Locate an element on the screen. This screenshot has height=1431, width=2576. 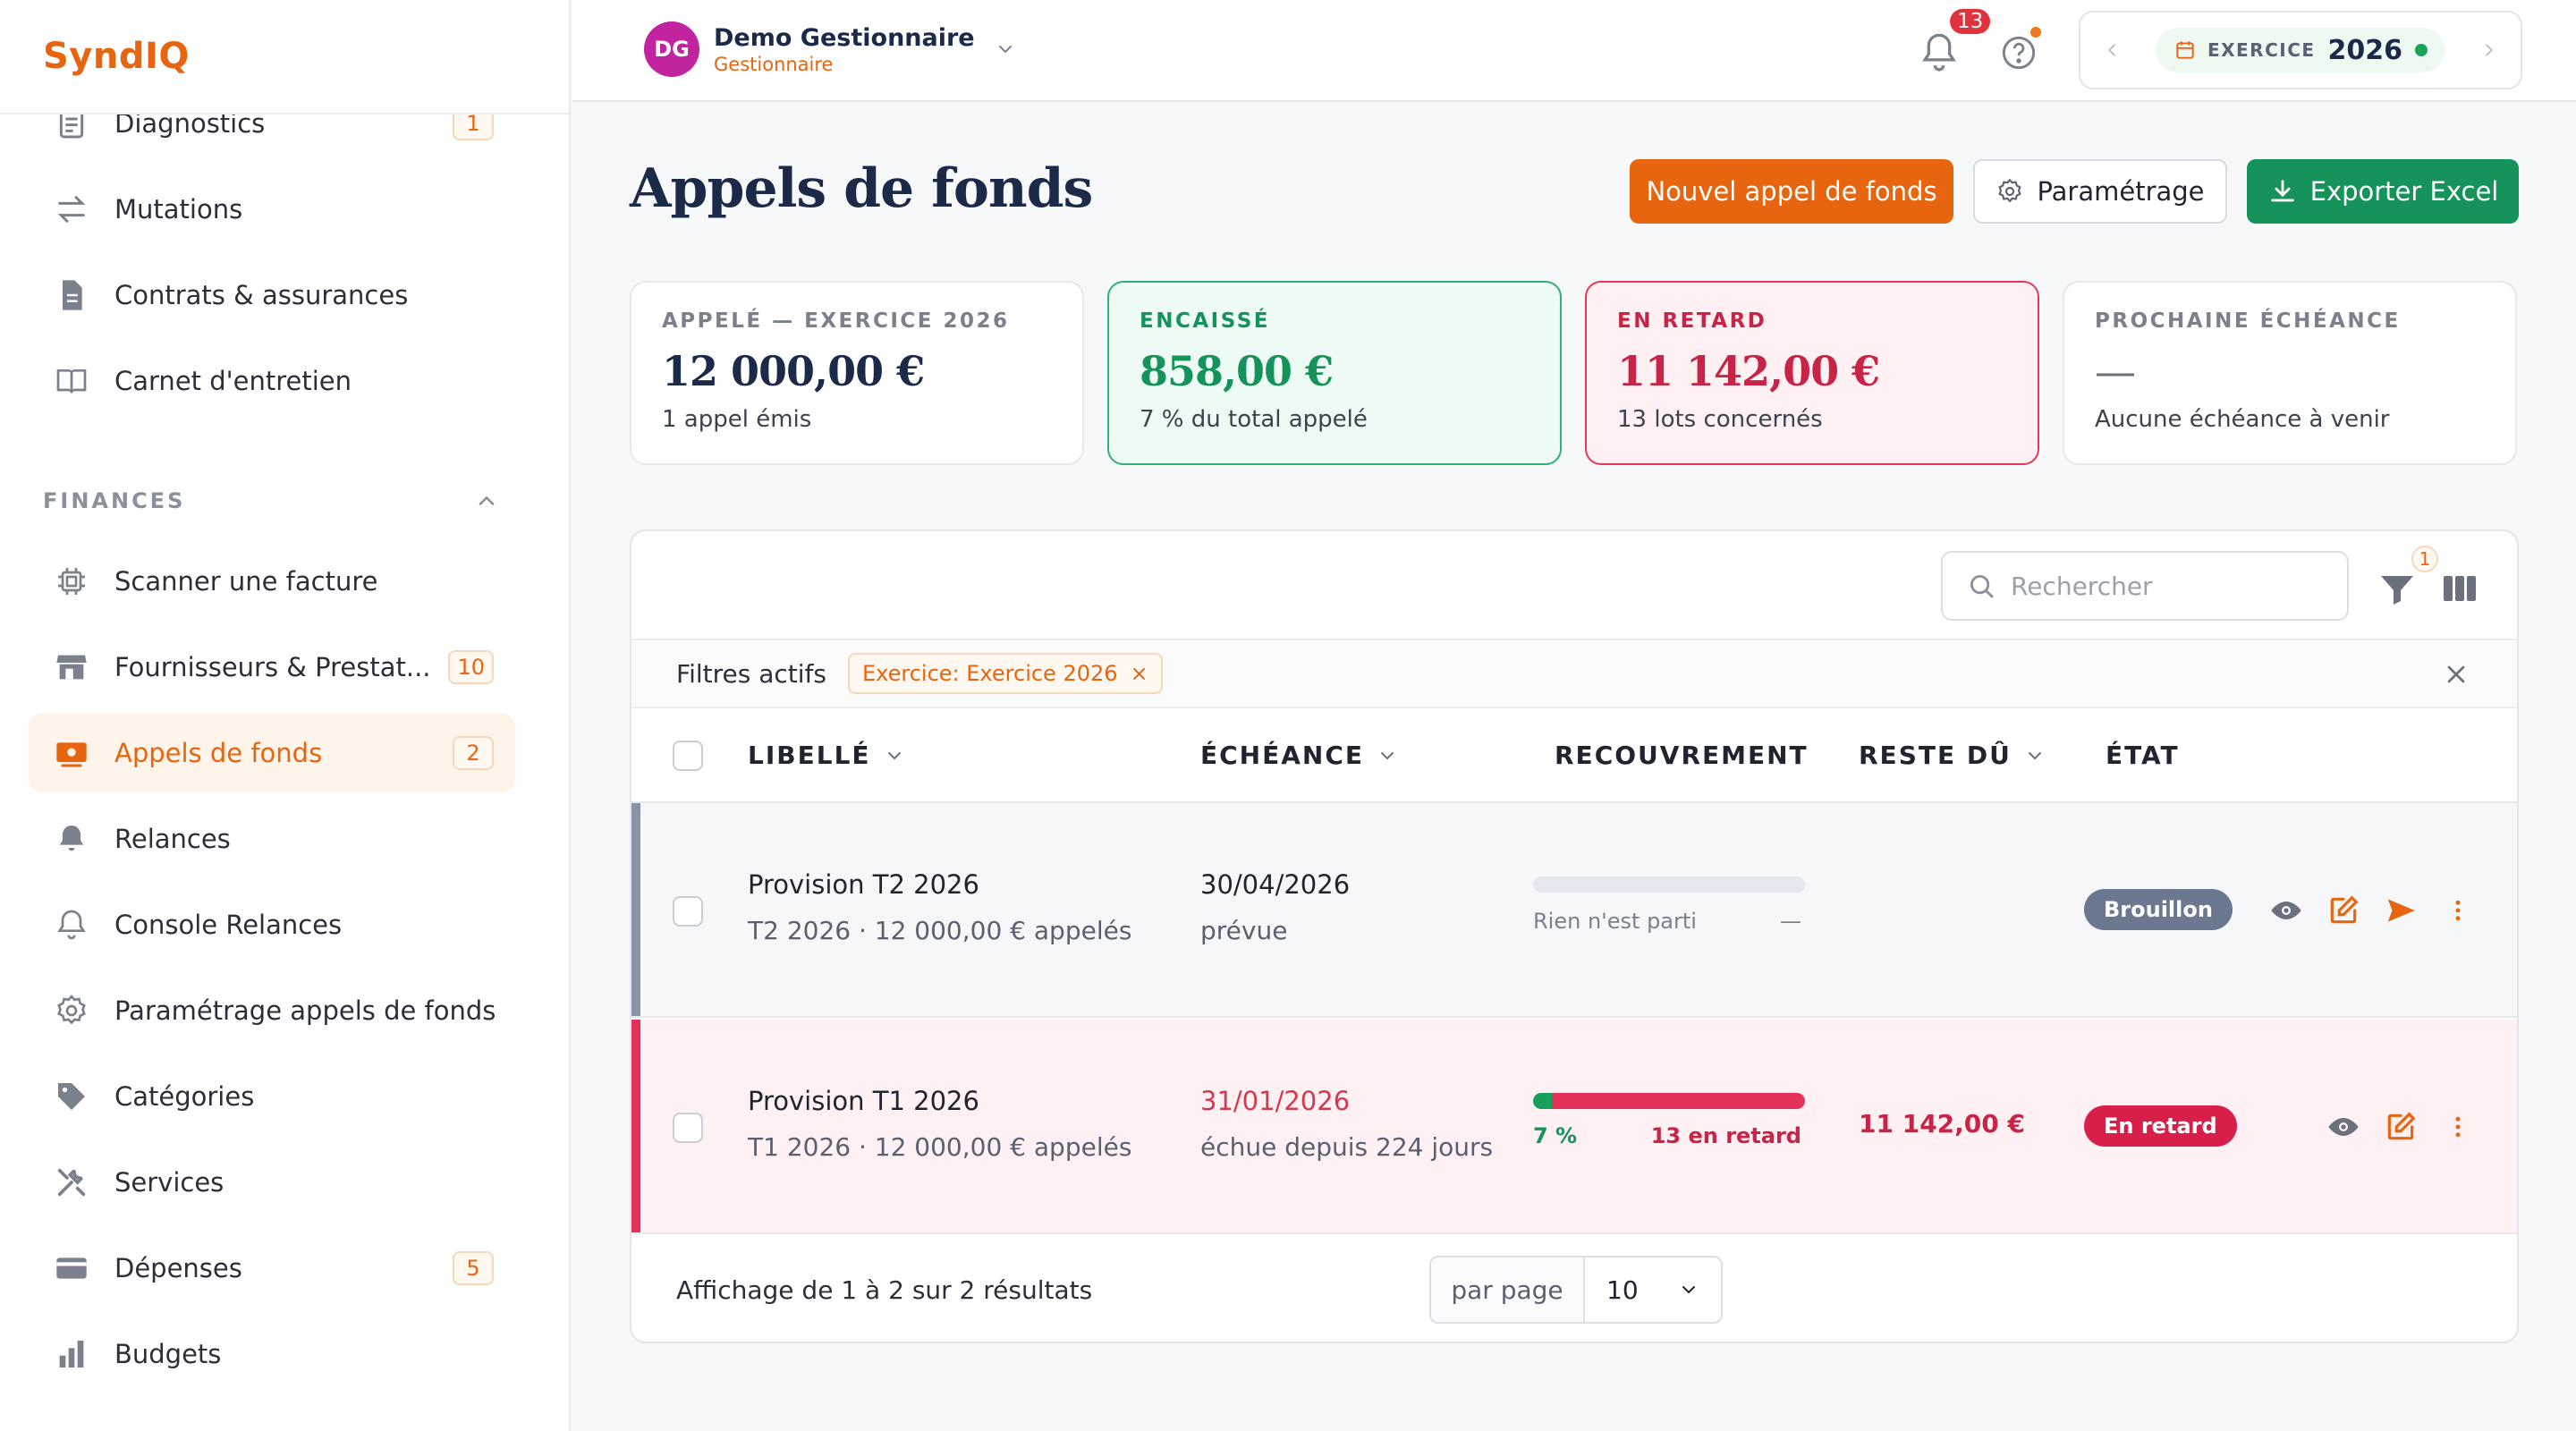
sidebar-item-label: Services is located at coordinates (169, 1182).